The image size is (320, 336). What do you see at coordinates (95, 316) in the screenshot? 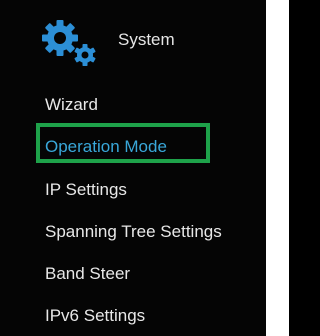
I see `nav-item-ipv6-settings: IPv6 Settings` at bounding box center [95, 316].